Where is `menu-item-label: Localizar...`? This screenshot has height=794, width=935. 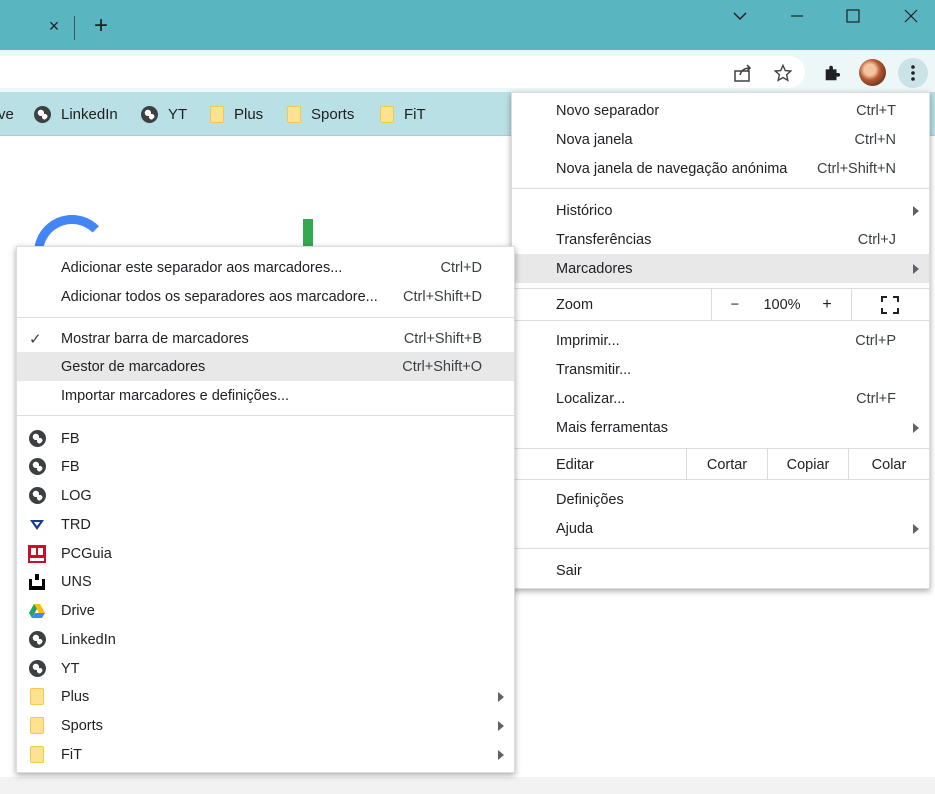 menu-item-label: Localizar... is located at coordinates (591, 398).